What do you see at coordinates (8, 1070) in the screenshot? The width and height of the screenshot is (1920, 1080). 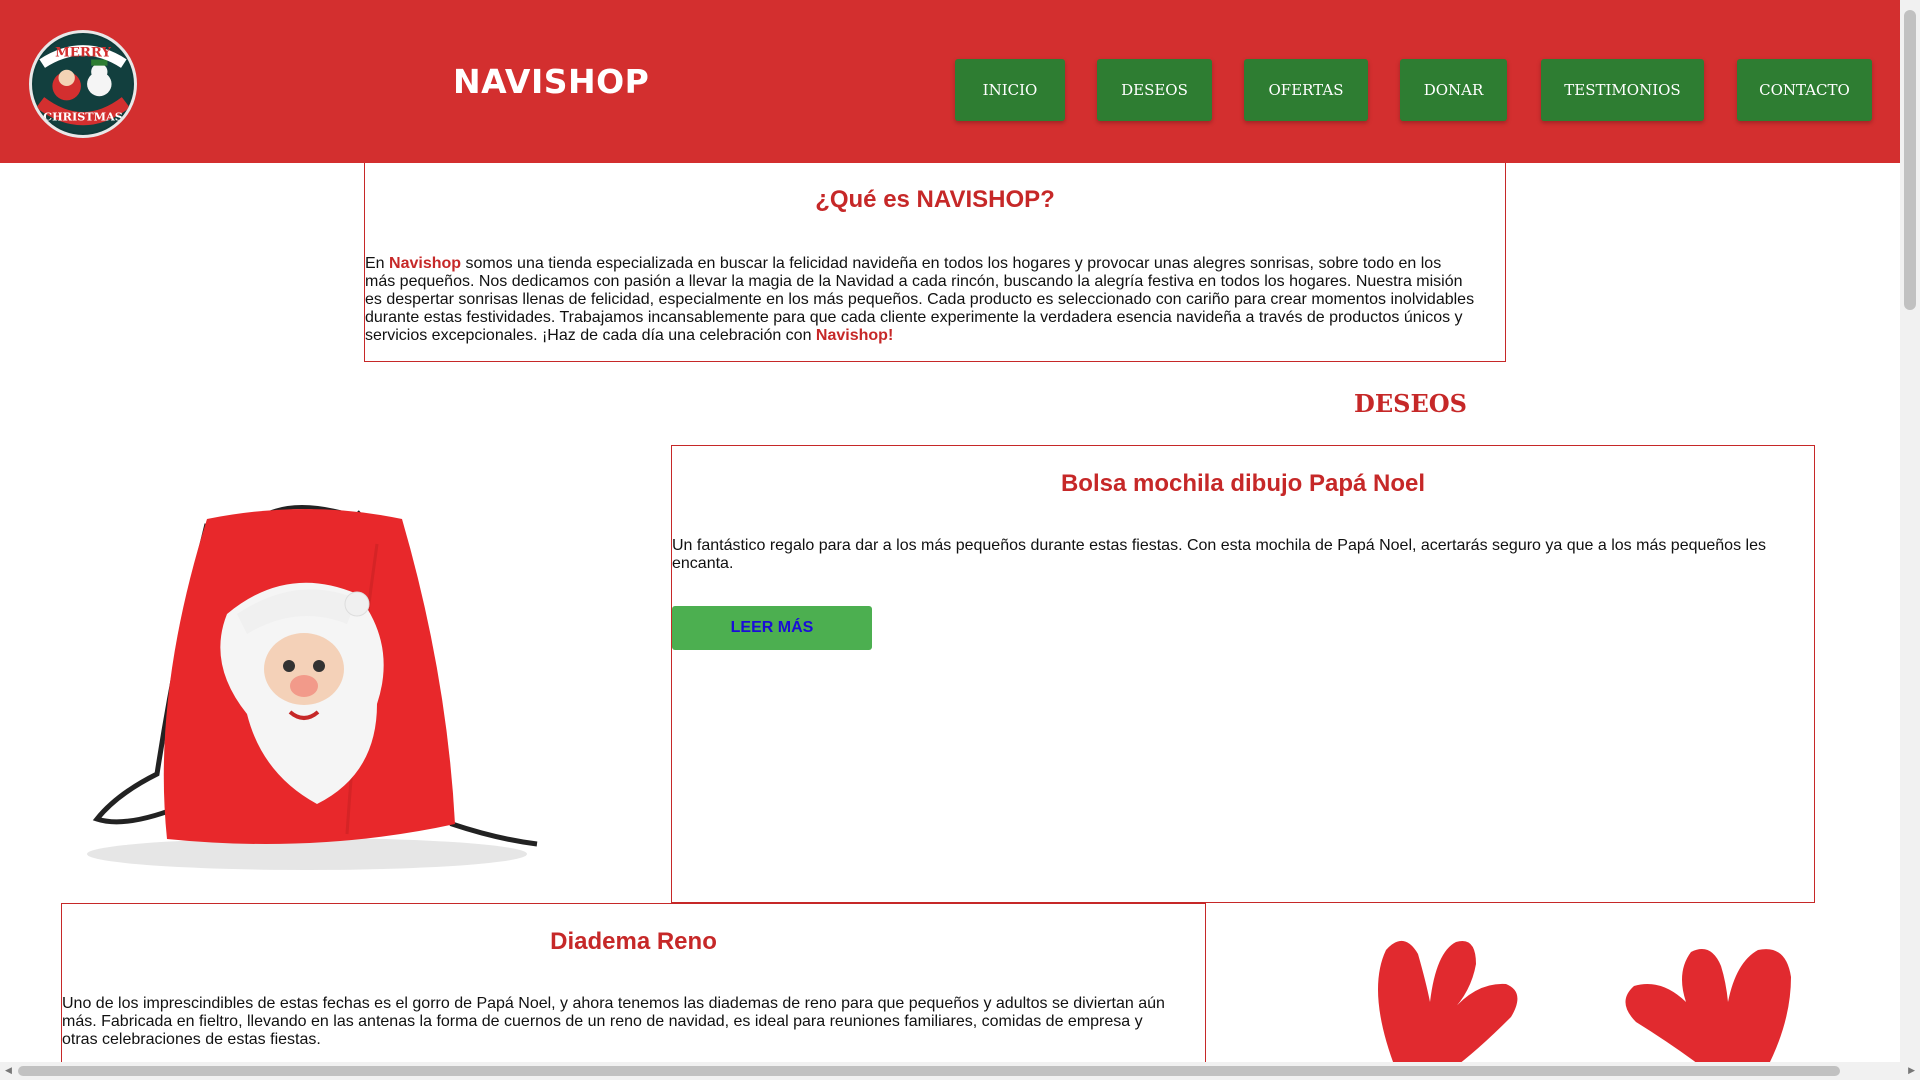 I see `scroll-left-icon: ◀` at bounding box center [8, 1070].